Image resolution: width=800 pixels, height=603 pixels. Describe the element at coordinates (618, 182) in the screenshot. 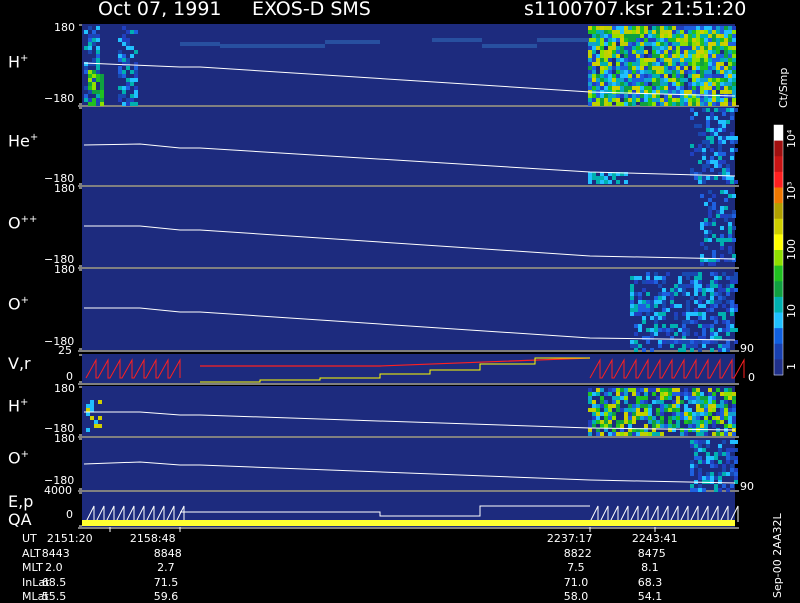

I see `he-plus-floor-cell` at that location.